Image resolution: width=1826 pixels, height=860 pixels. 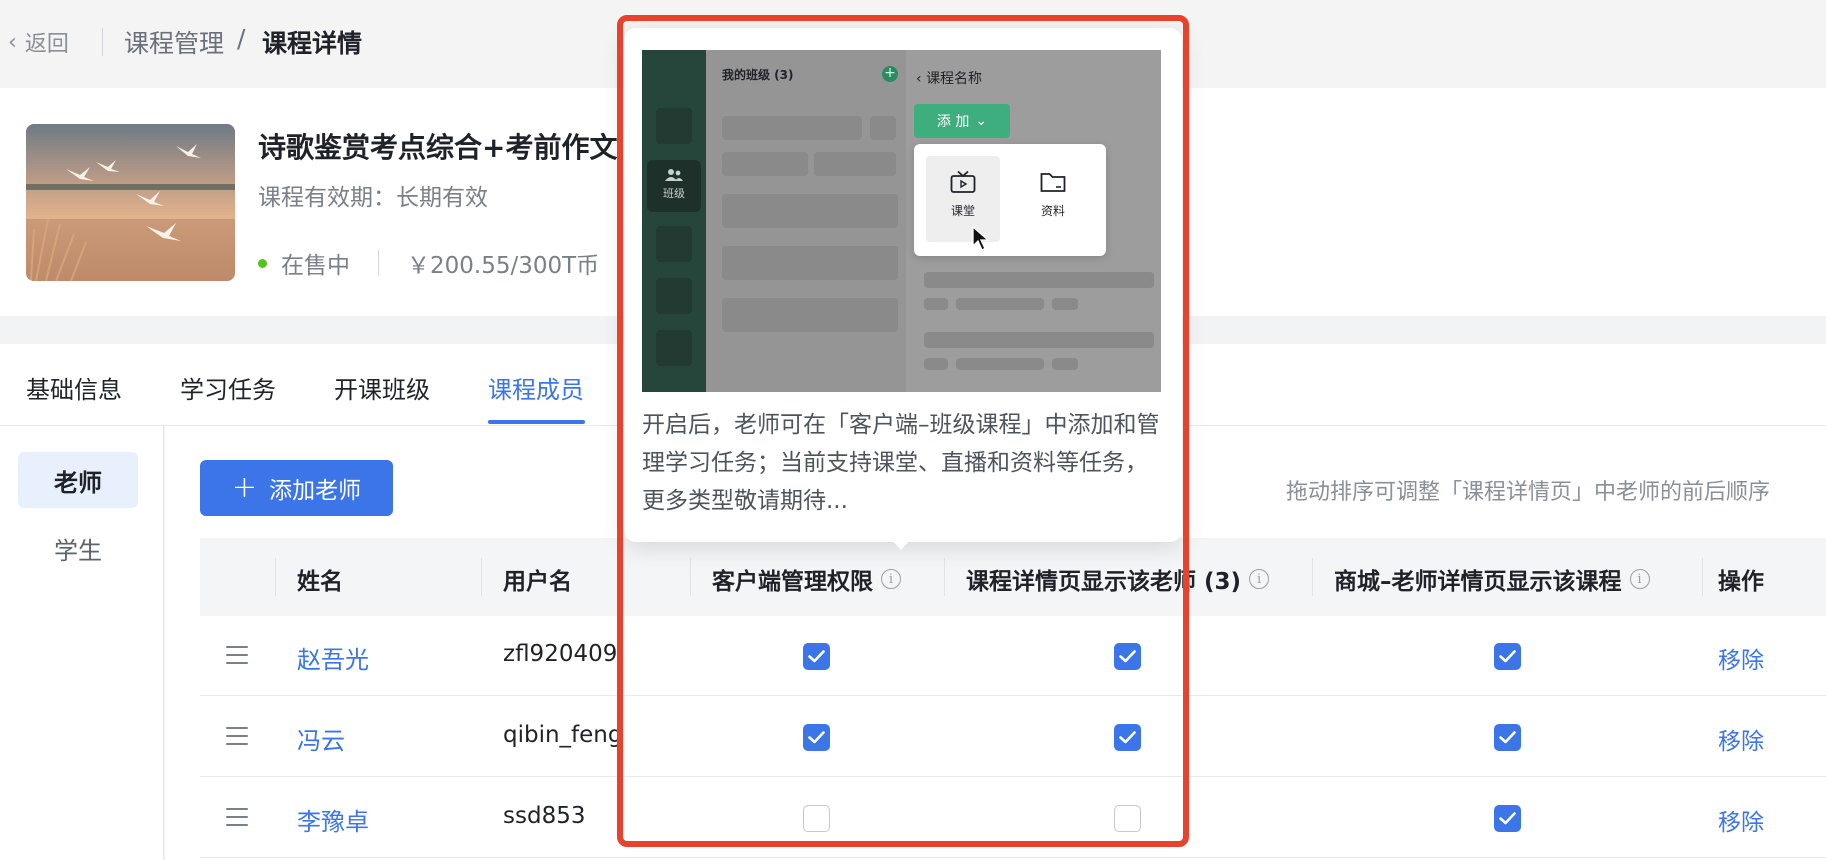 I want to click on tab-basic-info: 基础信息, so click(x=74, y=387).